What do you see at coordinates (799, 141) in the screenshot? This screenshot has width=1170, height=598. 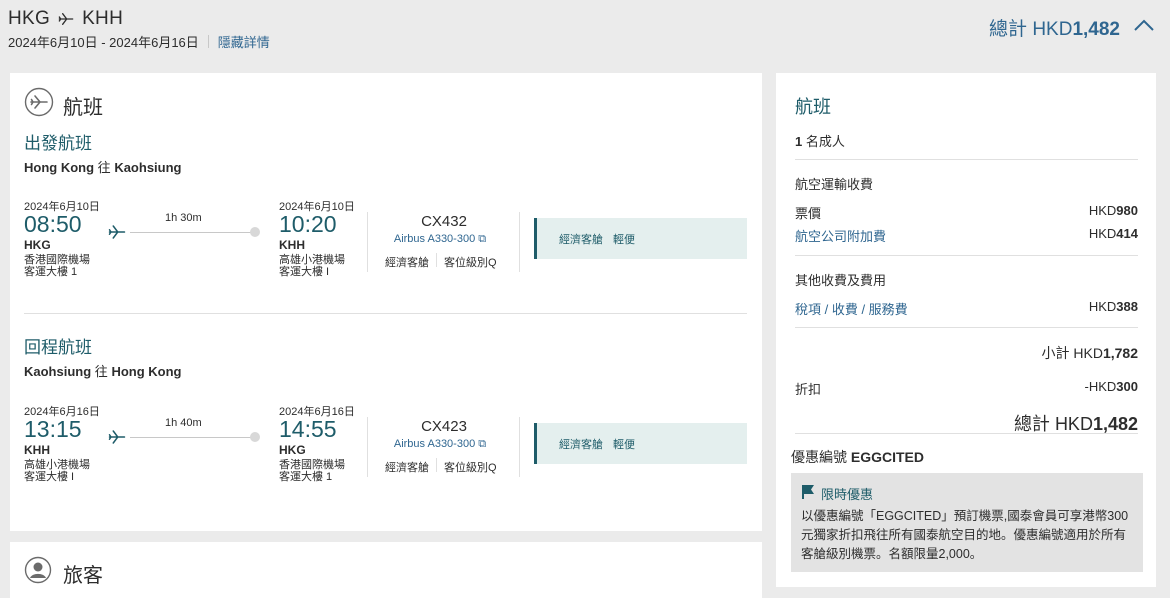 I see `adults-count: 1` at bounding box center [799, 141].